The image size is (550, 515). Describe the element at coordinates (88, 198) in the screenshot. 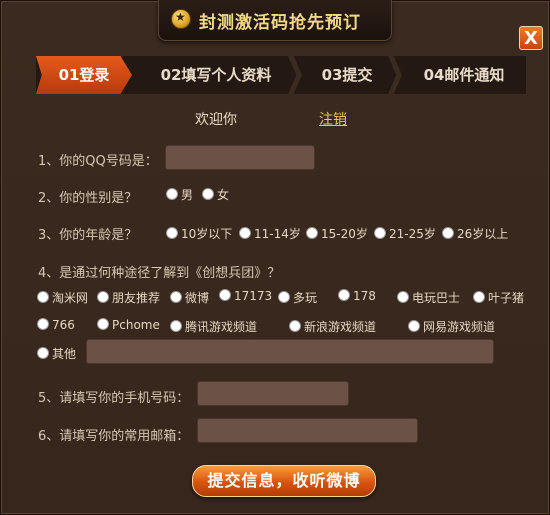

I see `question-gender: 2、你的性别是？` at that location.